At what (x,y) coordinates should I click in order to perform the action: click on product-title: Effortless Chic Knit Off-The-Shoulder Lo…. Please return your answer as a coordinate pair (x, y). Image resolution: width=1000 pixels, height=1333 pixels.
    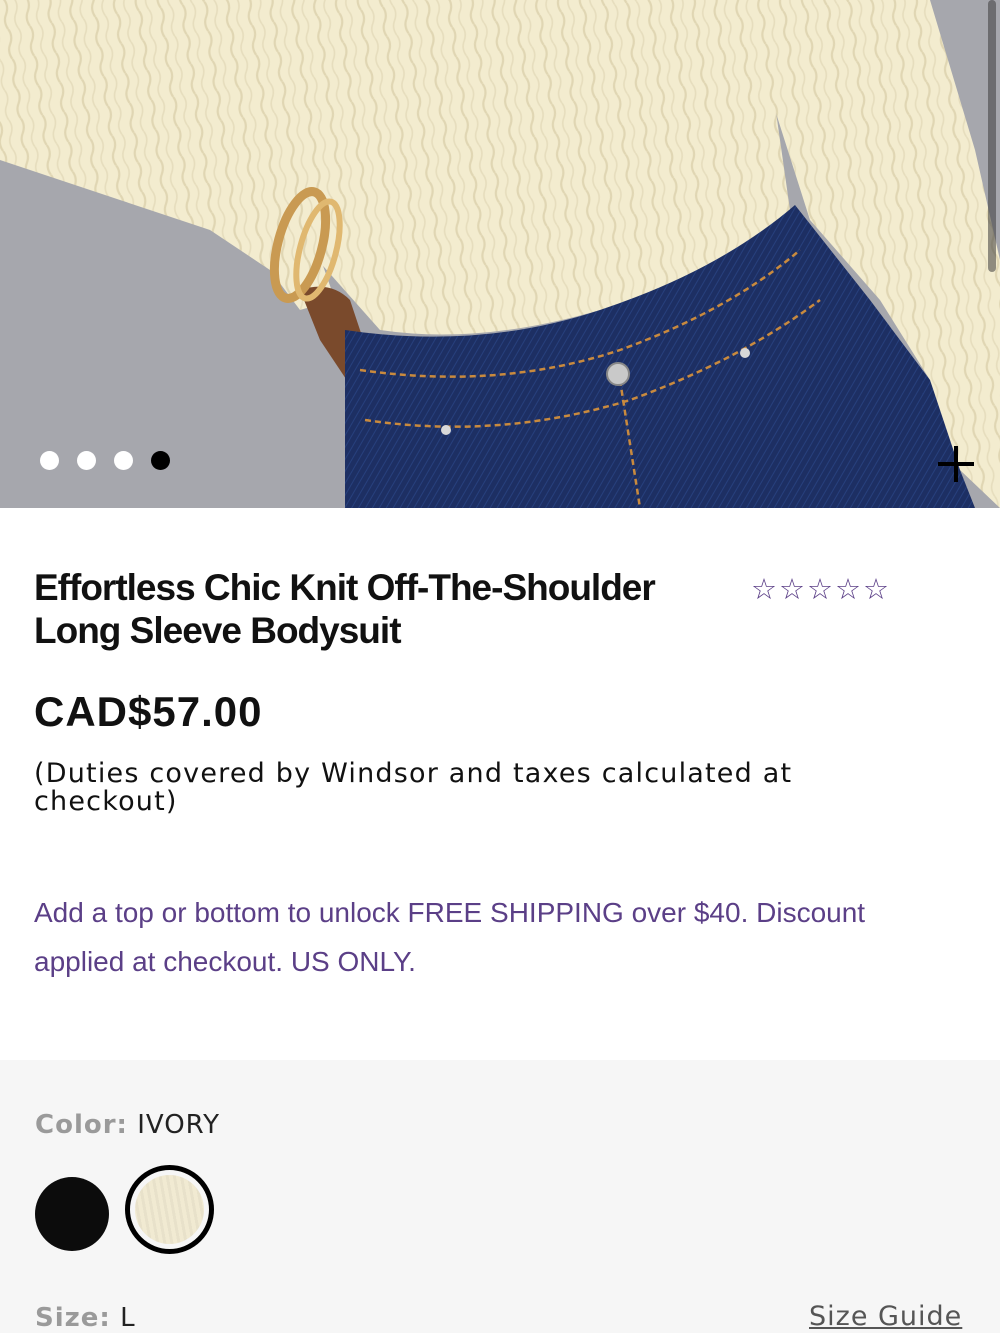
    Looking at the image, I should click on (345, 609).